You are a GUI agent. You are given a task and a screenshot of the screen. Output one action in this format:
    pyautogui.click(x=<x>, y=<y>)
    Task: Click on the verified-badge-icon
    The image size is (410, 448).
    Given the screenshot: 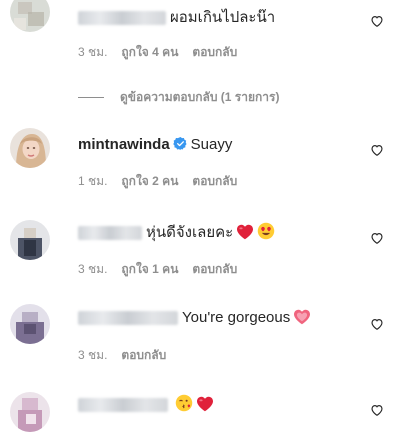 What is the action you would take?
    pyautogui.click(x=180, y=143)
    